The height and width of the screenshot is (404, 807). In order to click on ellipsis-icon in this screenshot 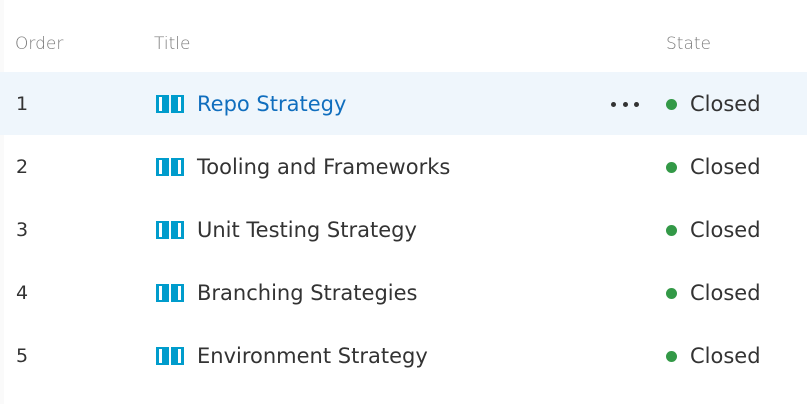, I will do `click(625, 104)`.